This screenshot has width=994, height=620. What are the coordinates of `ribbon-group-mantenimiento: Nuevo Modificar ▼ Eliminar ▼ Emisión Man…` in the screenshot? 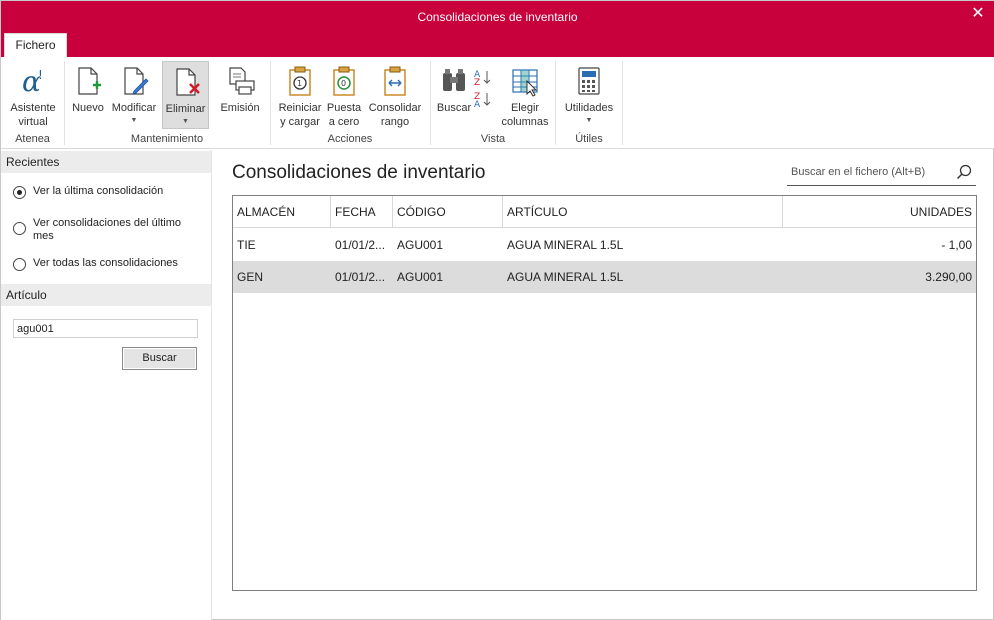 It's located at (167, 103).